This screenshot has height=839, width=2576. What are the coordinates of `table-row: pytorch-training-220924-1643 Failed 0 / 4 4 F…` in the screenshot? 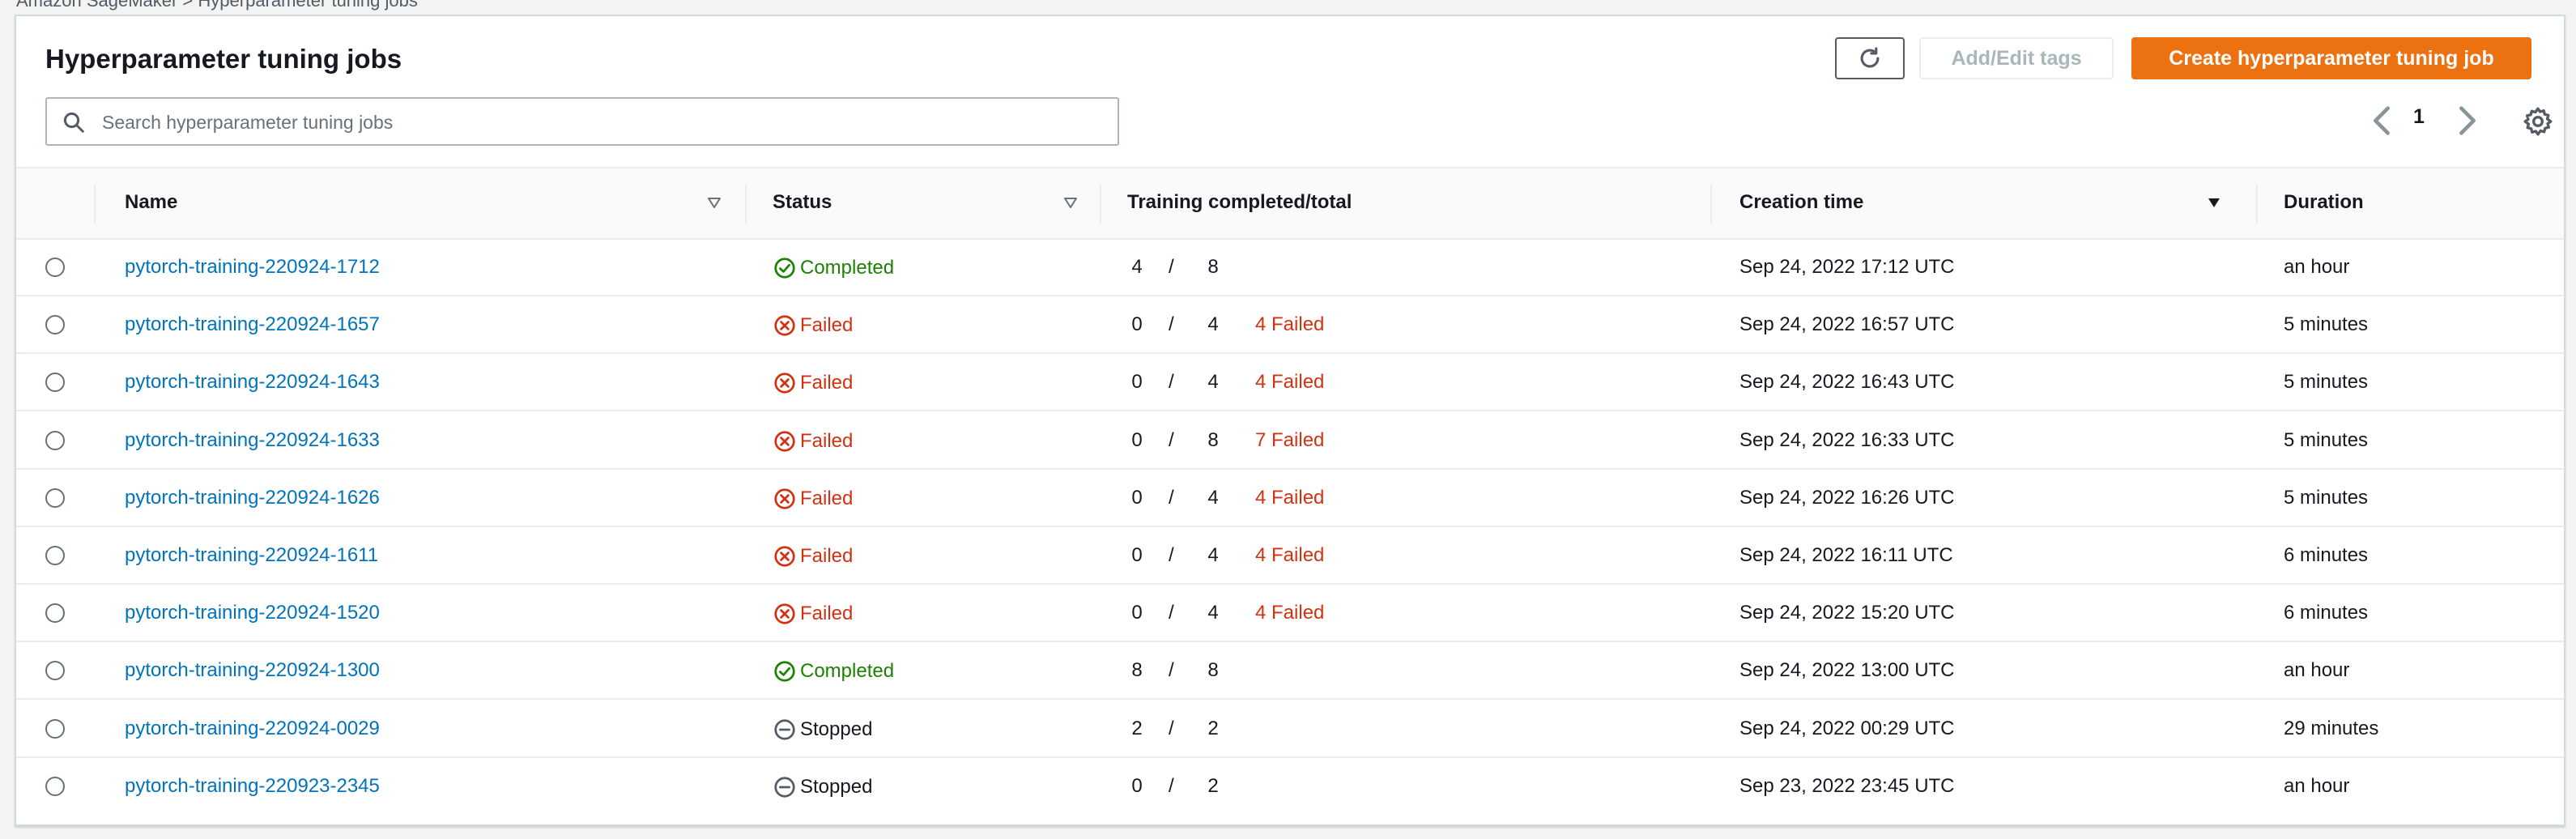 It's located at (1290, 382).